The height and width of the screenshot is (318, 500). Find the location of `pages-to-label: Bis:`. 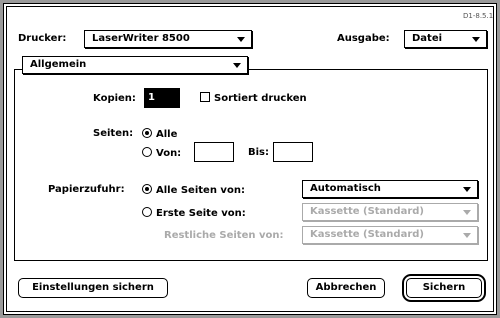

pages-to-label: Bis: is located at coordinates (259, 152).